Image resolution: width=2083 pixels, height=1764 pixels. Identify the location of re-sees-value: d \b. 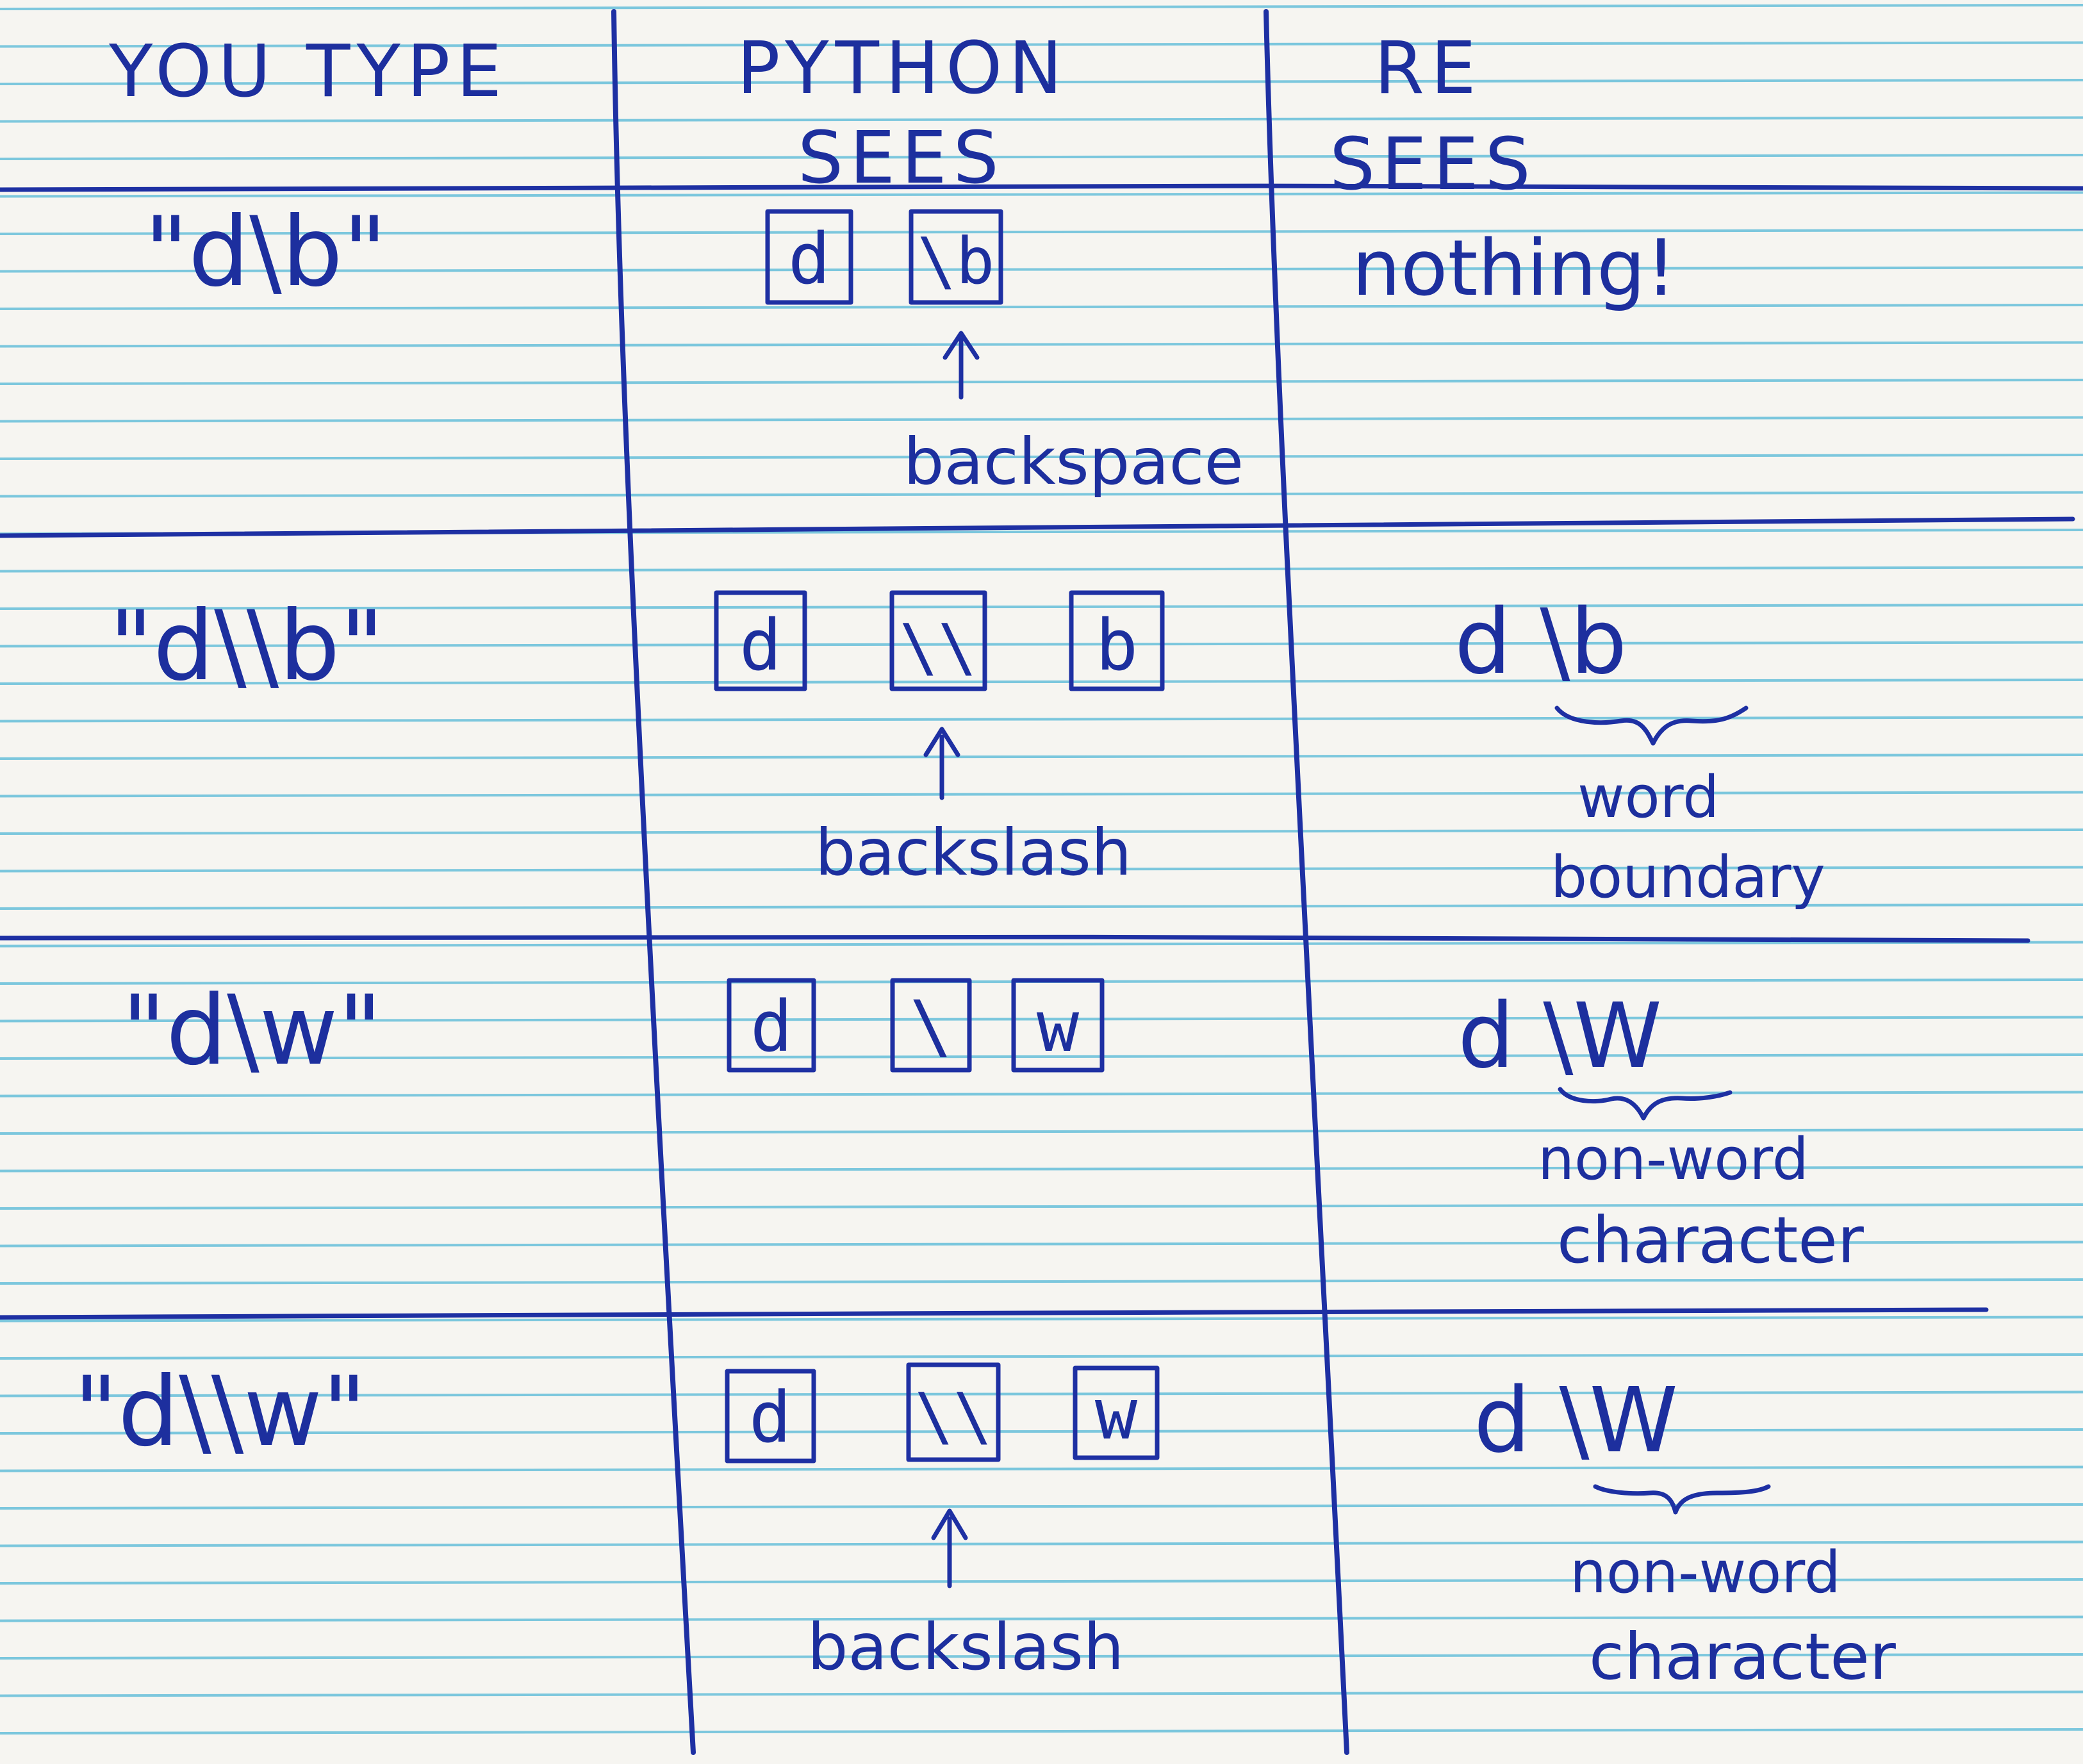
(1541, 642).